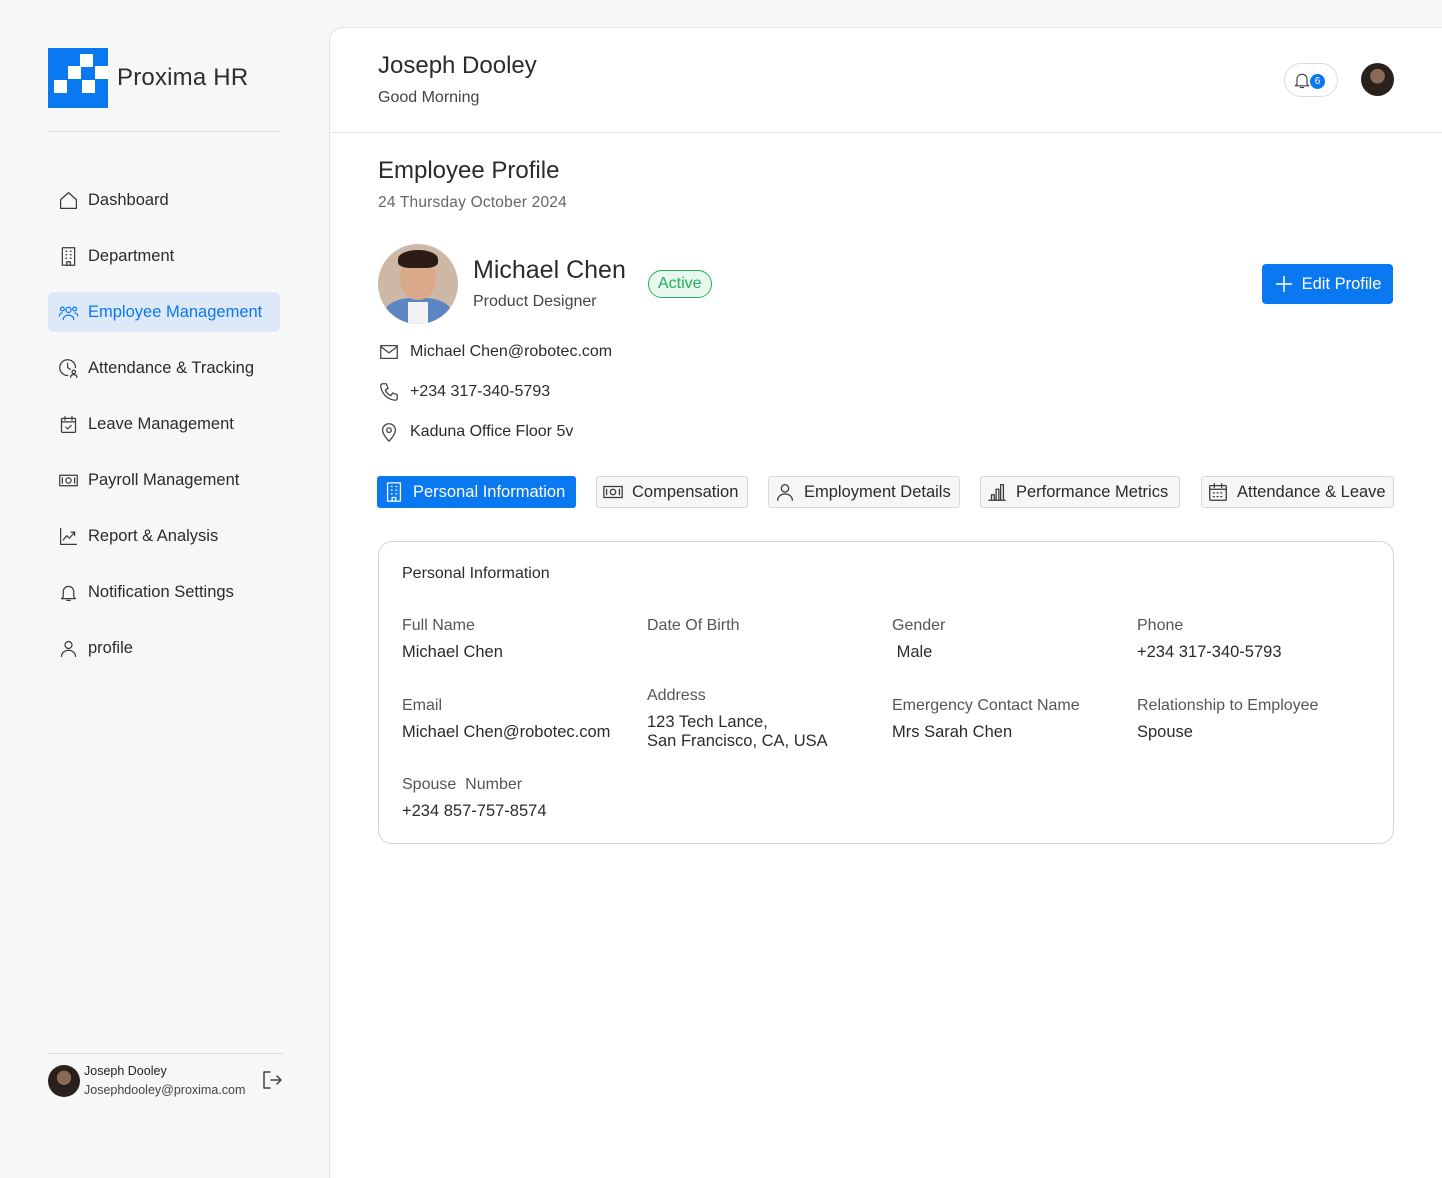 This screenshot has height=1178, width=1442. Describe the element at coordinates (685, 491) in the screenshot. I see `tab-label: Compensation` at that location.